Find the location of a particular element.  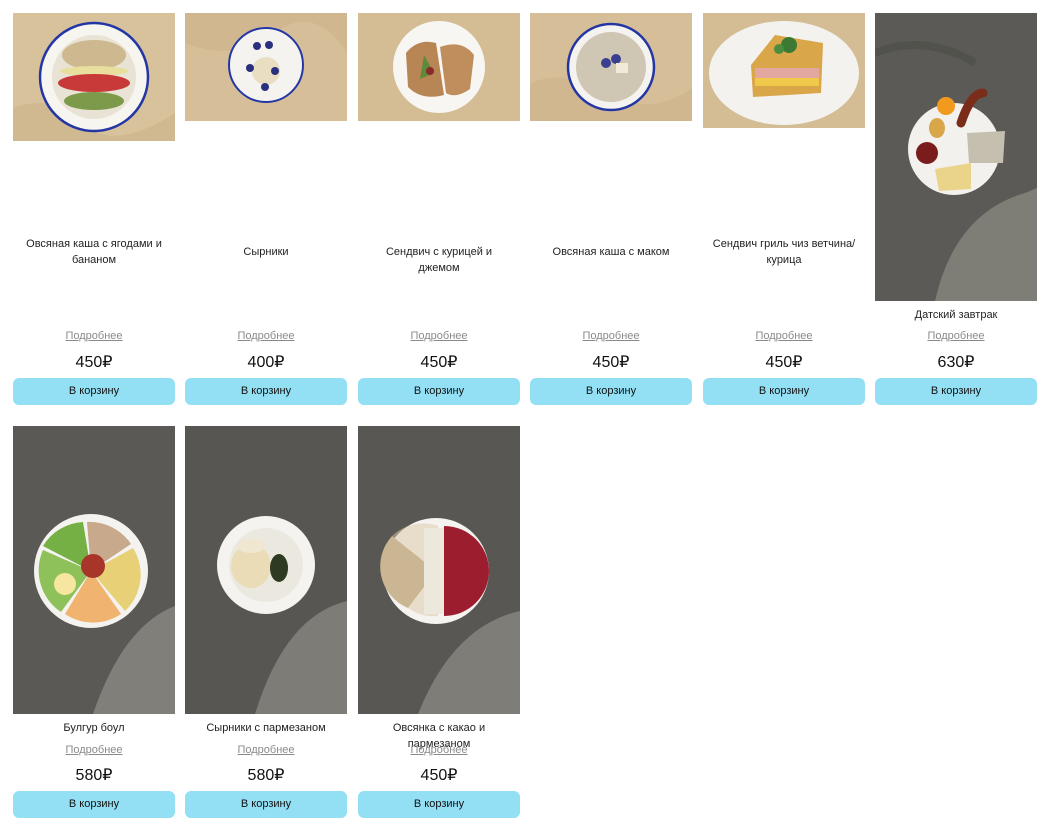

product-price: 400₽ is located at coordinates (266, 362).